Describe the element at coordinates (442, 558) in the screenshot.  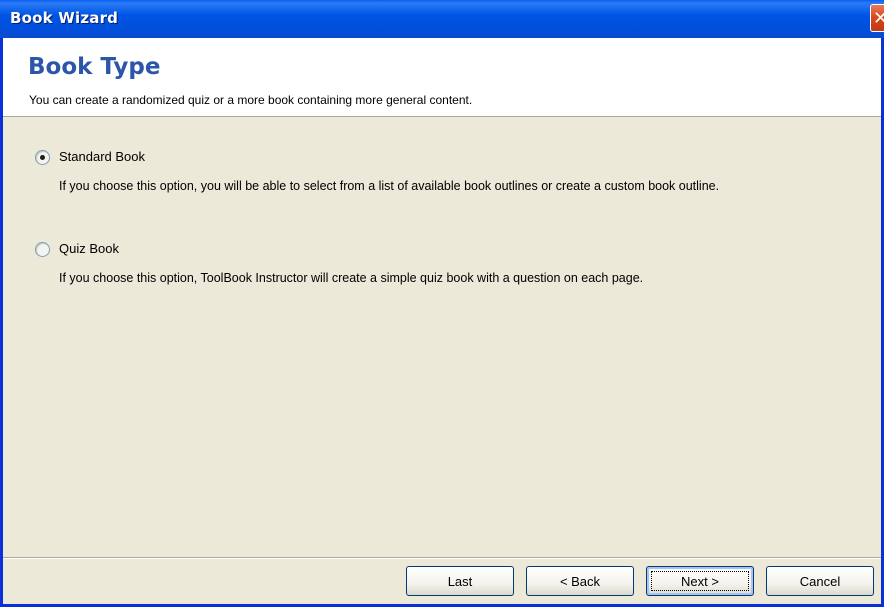
I see `footer-divider` at that location.